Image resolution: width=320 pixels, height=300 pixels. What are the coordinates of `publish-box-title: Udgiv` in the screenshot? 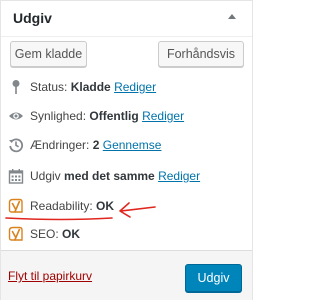 It's located at (32, 18).